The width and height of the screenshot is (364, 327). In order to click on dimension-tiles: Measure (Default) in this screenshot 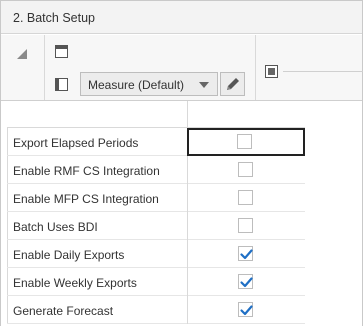, I will do `click(150, 67)`.